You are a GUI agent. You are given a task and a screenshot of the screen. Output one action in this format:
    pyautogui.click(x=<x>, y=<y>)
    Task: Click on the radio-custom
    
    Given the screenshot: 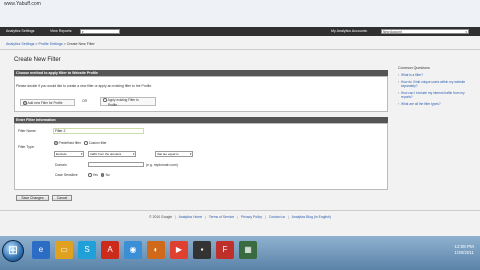 What is the action you would take?
    pyautogui.click(x=86, y=143)
    